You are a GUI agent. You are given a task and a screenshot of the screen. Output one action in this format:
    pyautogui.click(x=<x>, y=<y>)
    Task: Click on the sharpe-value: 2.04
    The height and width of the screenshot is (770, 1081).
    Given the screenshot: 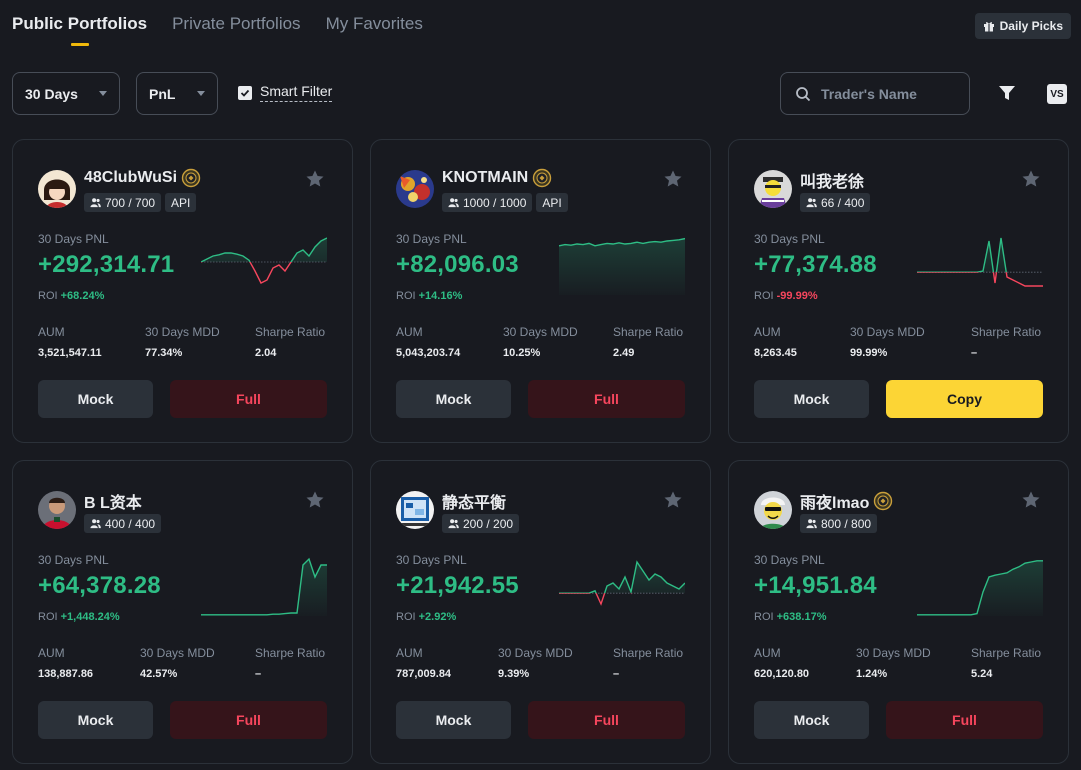 What is the action you would take?
    pyautogui.click(x=266, y=353)
    